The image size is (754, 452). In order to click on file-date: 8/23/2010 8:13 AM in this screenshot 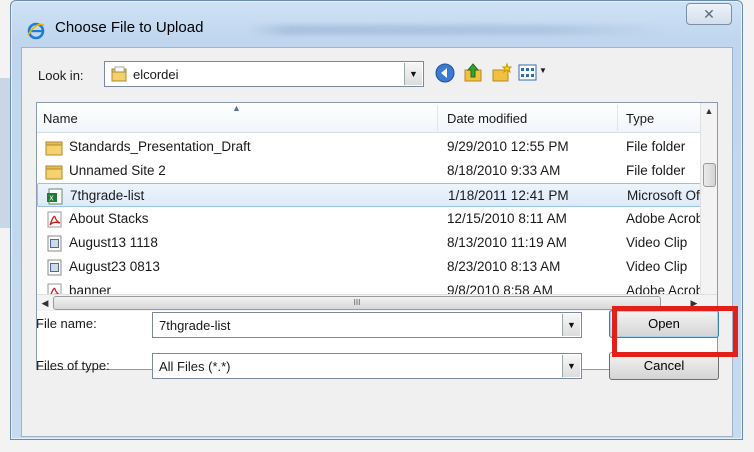, I will do `click(504, 266)`.